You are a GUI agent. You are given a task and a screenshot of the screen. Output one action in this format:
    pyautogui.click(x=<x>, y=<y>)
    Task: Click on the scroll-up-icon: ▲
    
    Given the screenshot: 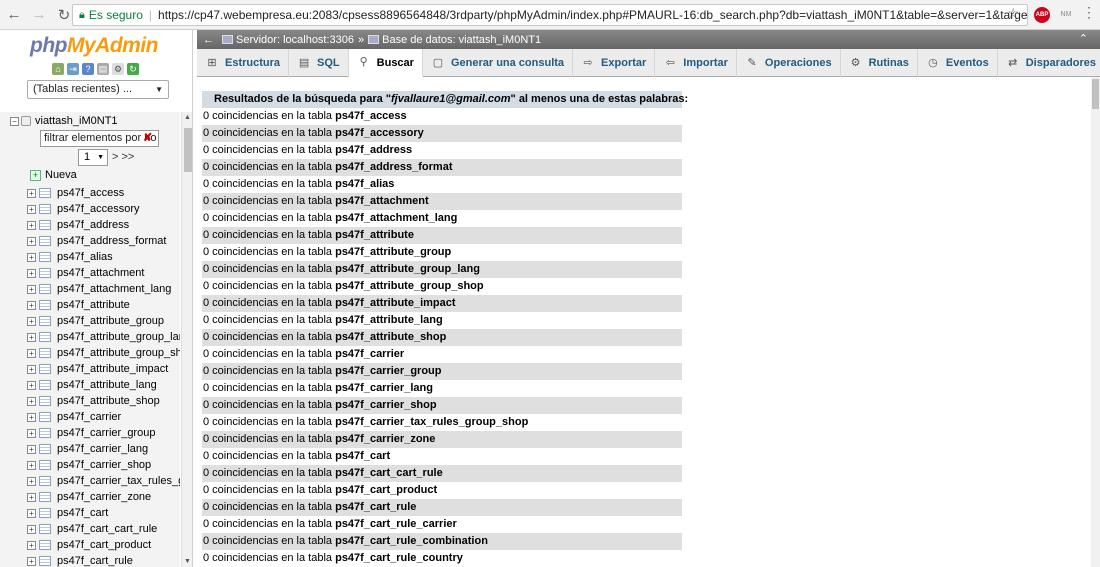 What is the action you would take?
    pyautogui.click(x=187, y=117)
    